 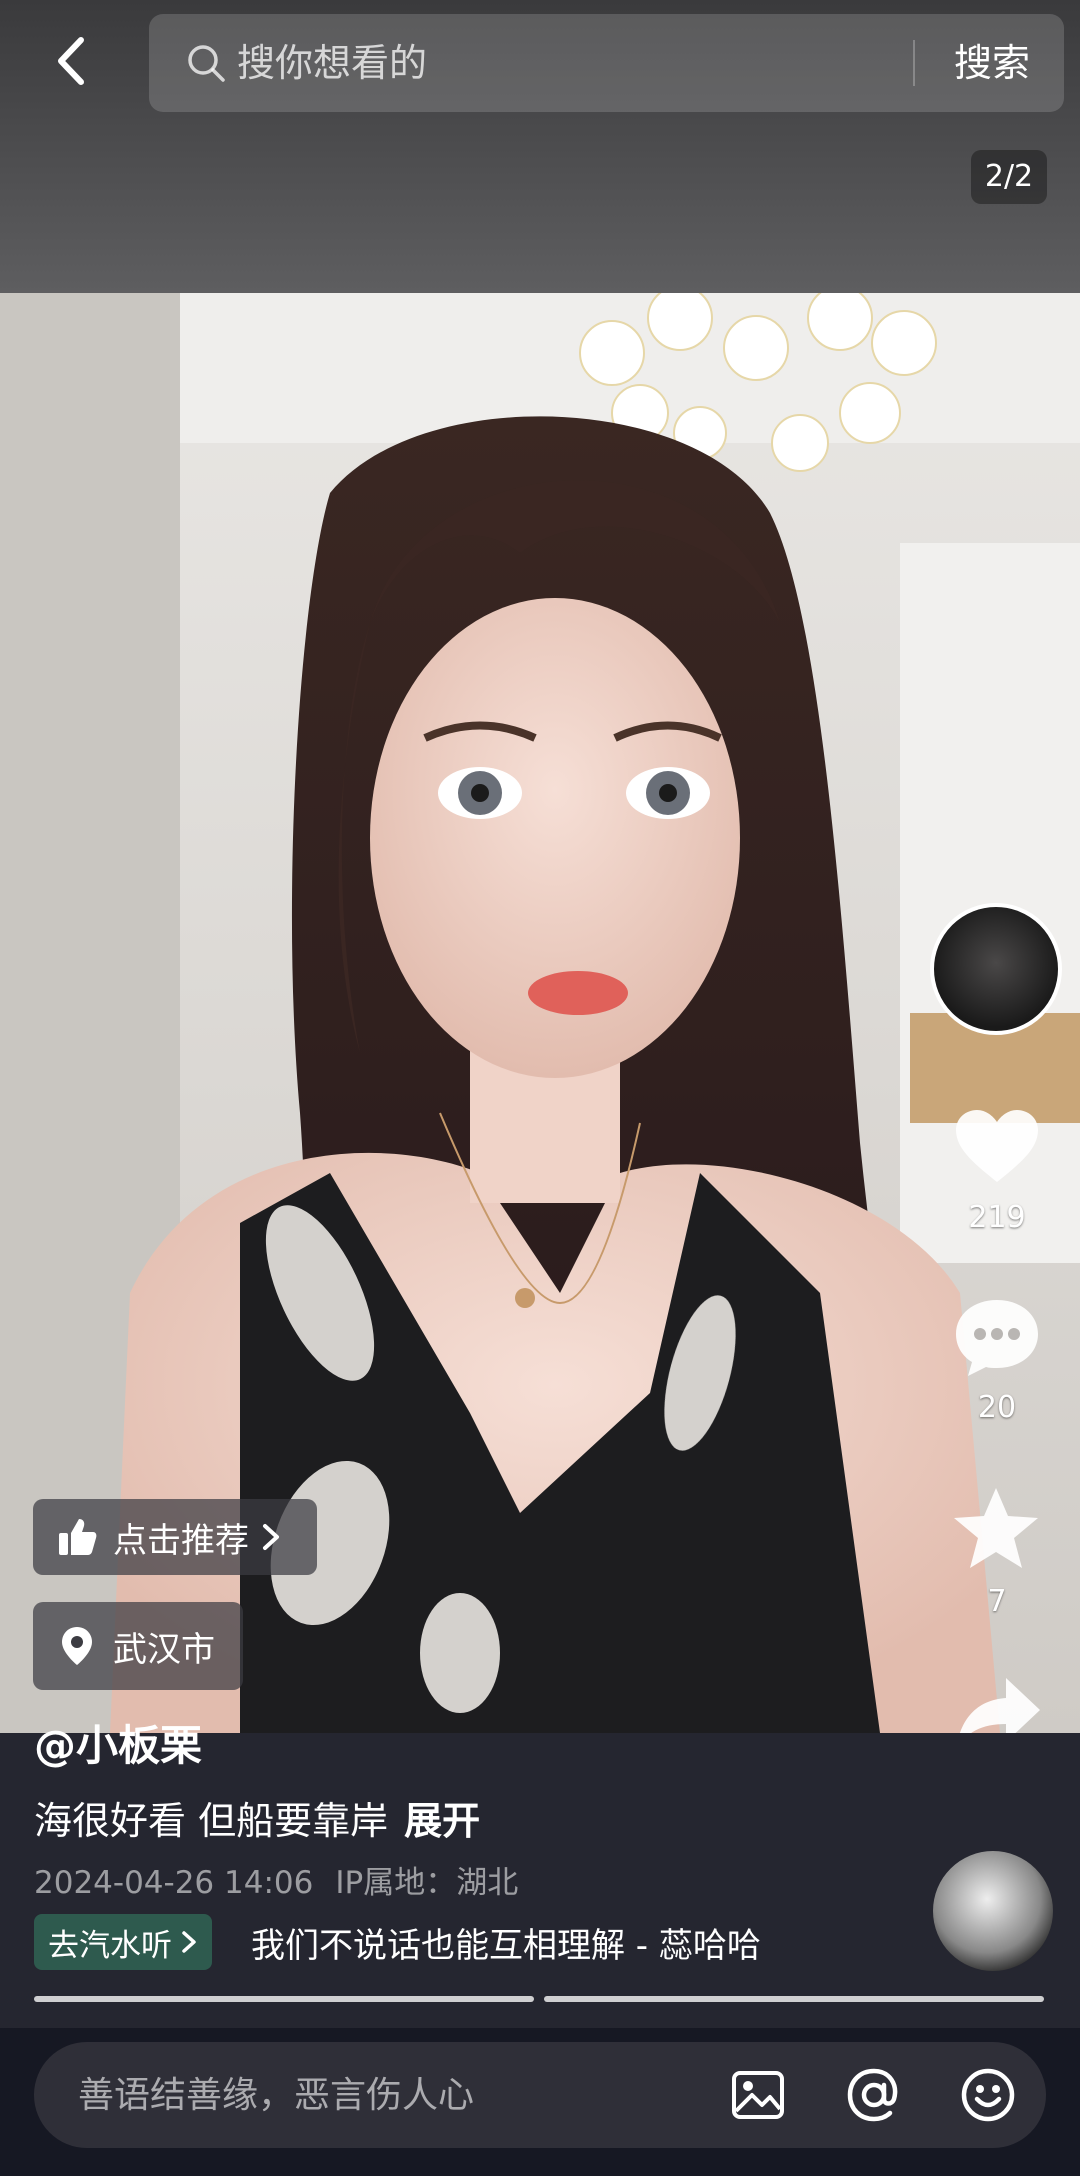 What do you see at coordinates (996, 969) in the screenshot?
I see `author-avatar` at bounding box center [996, 969].